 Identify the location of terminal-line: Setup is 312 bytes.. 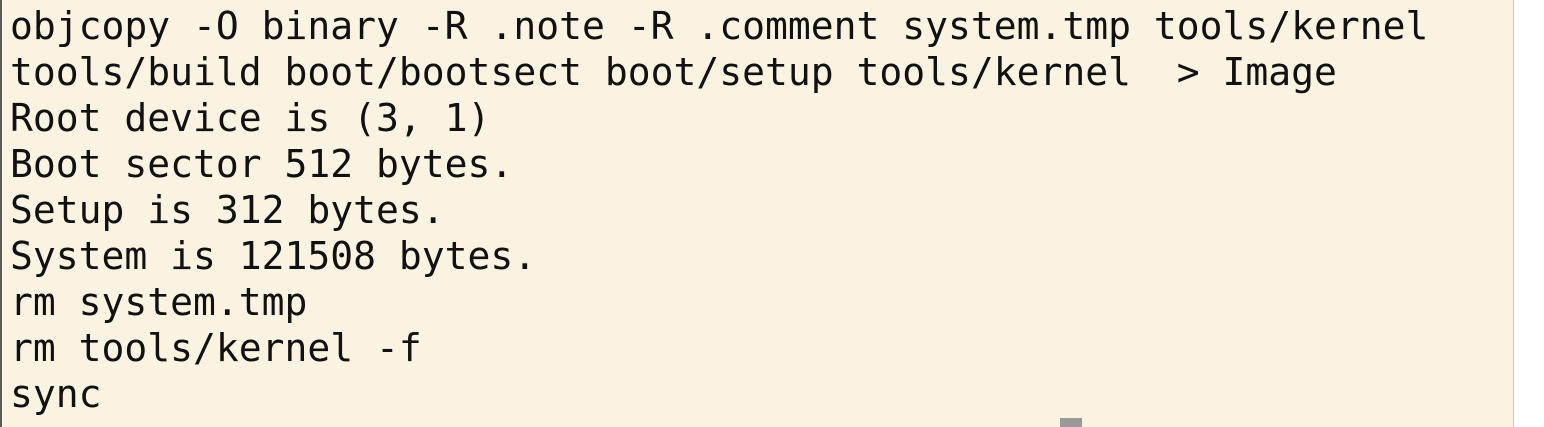
(227, 210).